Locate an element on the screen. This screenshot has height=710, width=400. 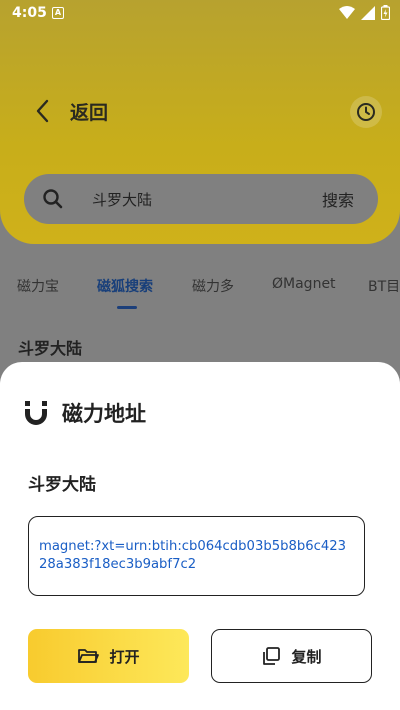
open-button-label: 打开 is located at coordinates (124, 656).